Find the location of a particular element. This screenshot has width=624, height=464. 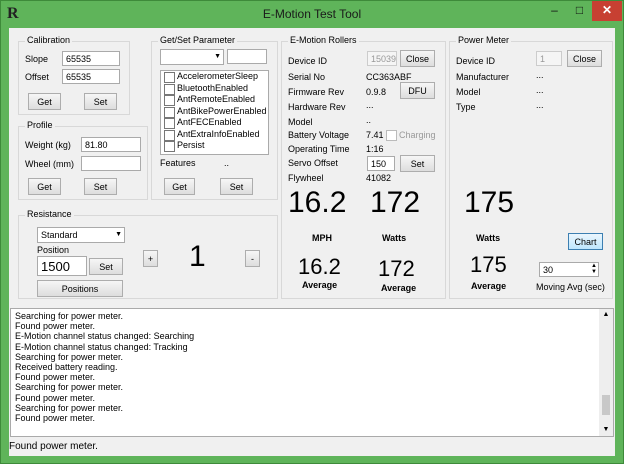

roller-device-id-label: Device ID is located at coordinates (308, 61).